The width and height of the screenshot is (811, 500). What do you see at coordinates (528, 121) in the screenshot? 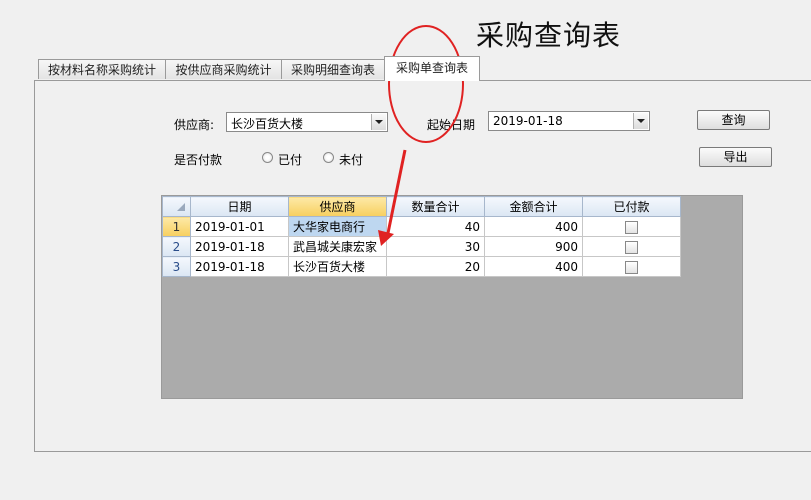
I see `start-date-value: 2019-01-18` at bounding box center [528, 121].